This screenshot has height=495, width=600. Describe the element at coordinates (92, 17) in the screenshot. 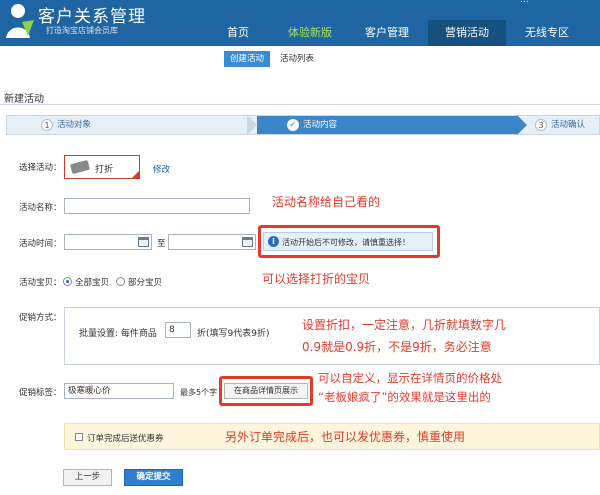

I see `brand-title: 客户关系管理` at that location.